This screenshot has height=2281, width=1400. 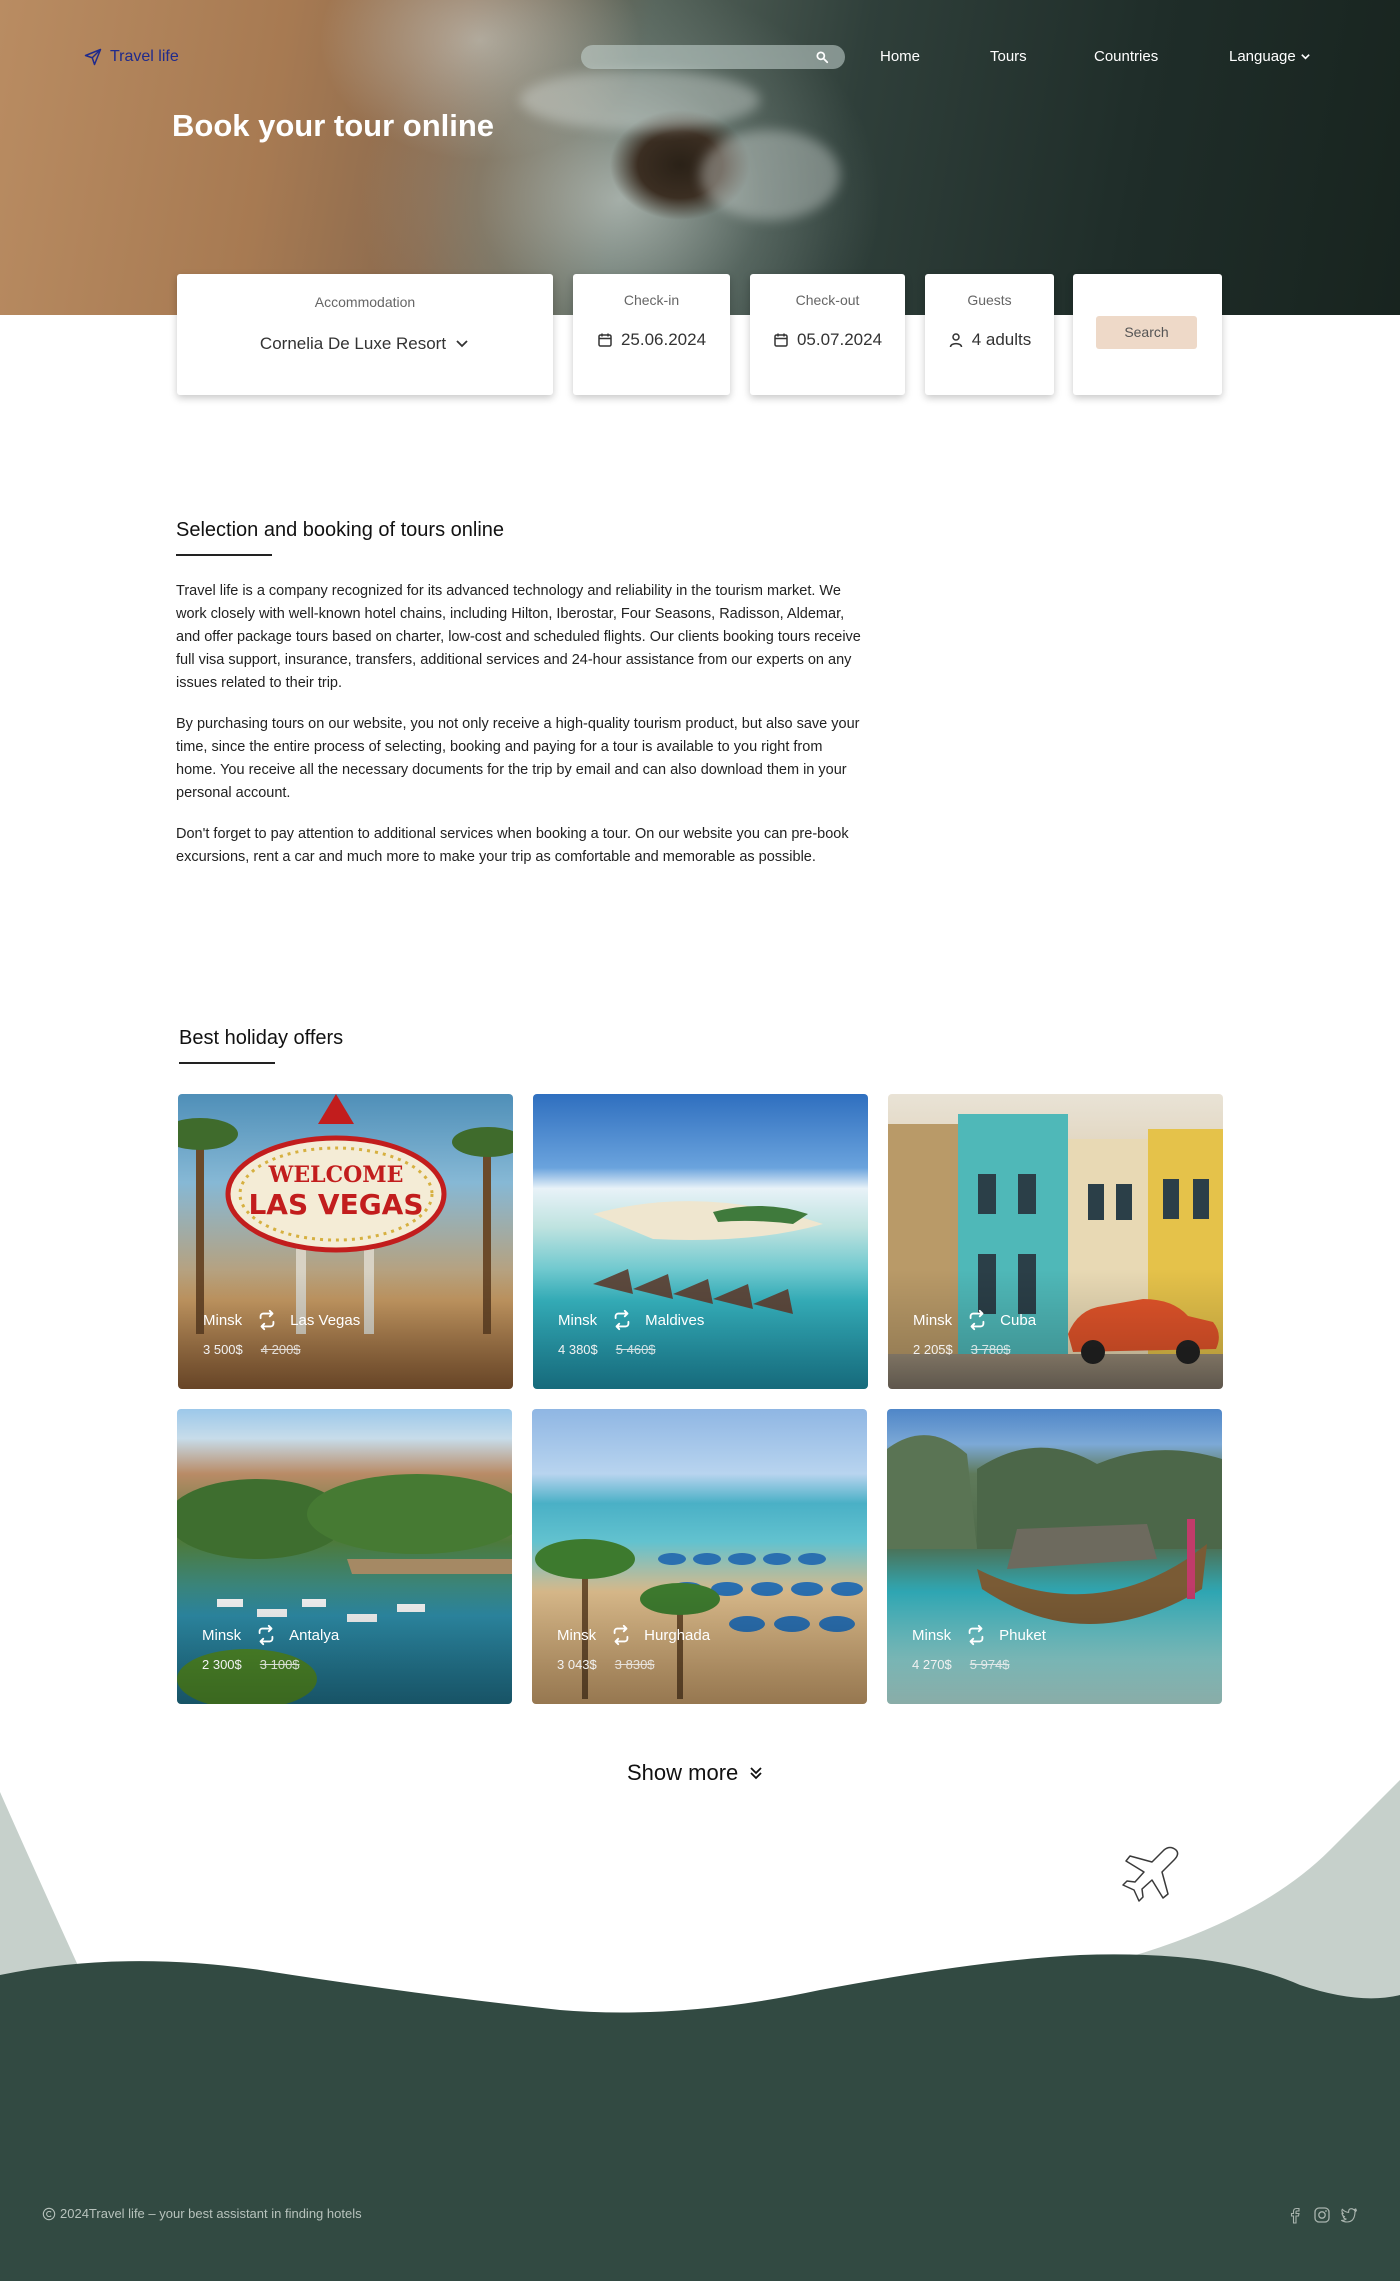 What do you see at coordinates (606, 1664) in the screenshot?
I see `offer-prices: 3 043$ 3 830$` at bounding box center [606, 1664].